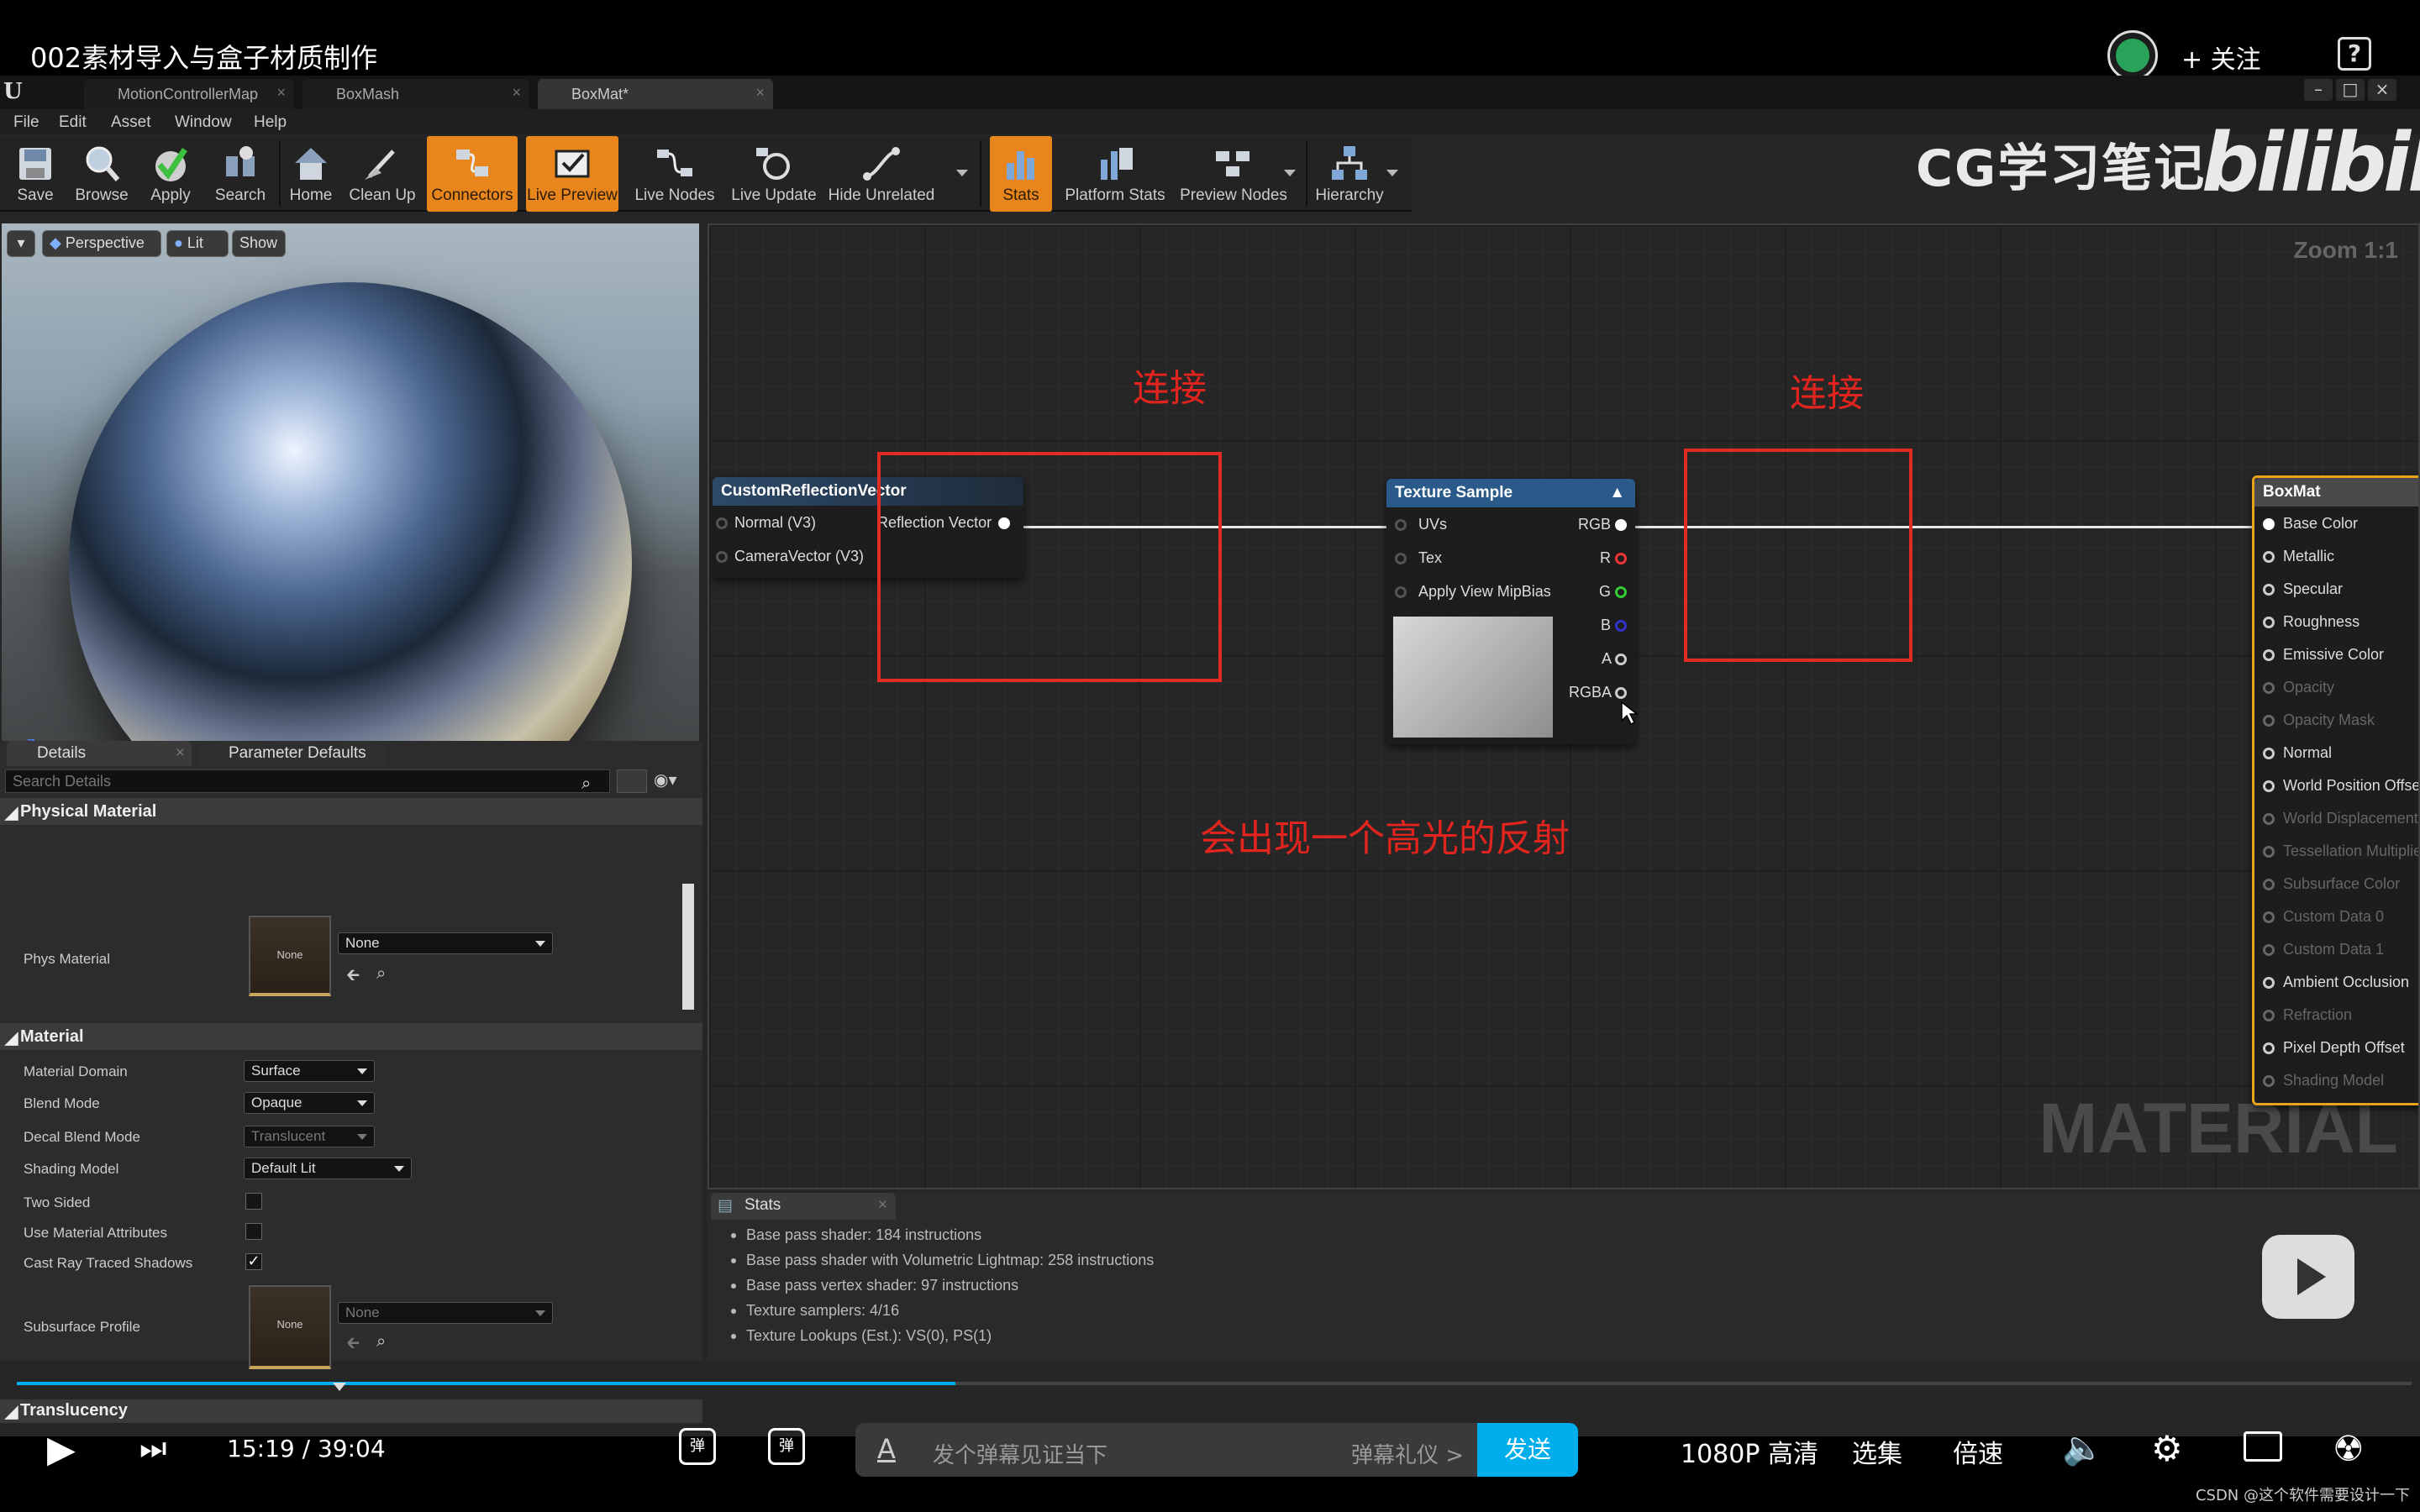  I want to click on phys-material-thumbnail: None, so click(290, 956).